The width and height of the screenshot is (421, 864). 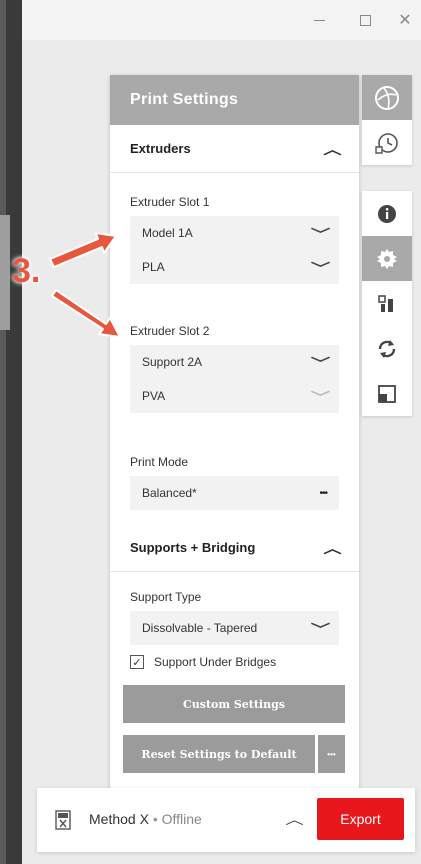 What do you see at coordinates (63, 820) in the screenshot?
I see `printer-icon` at bounding box center [63, 820].